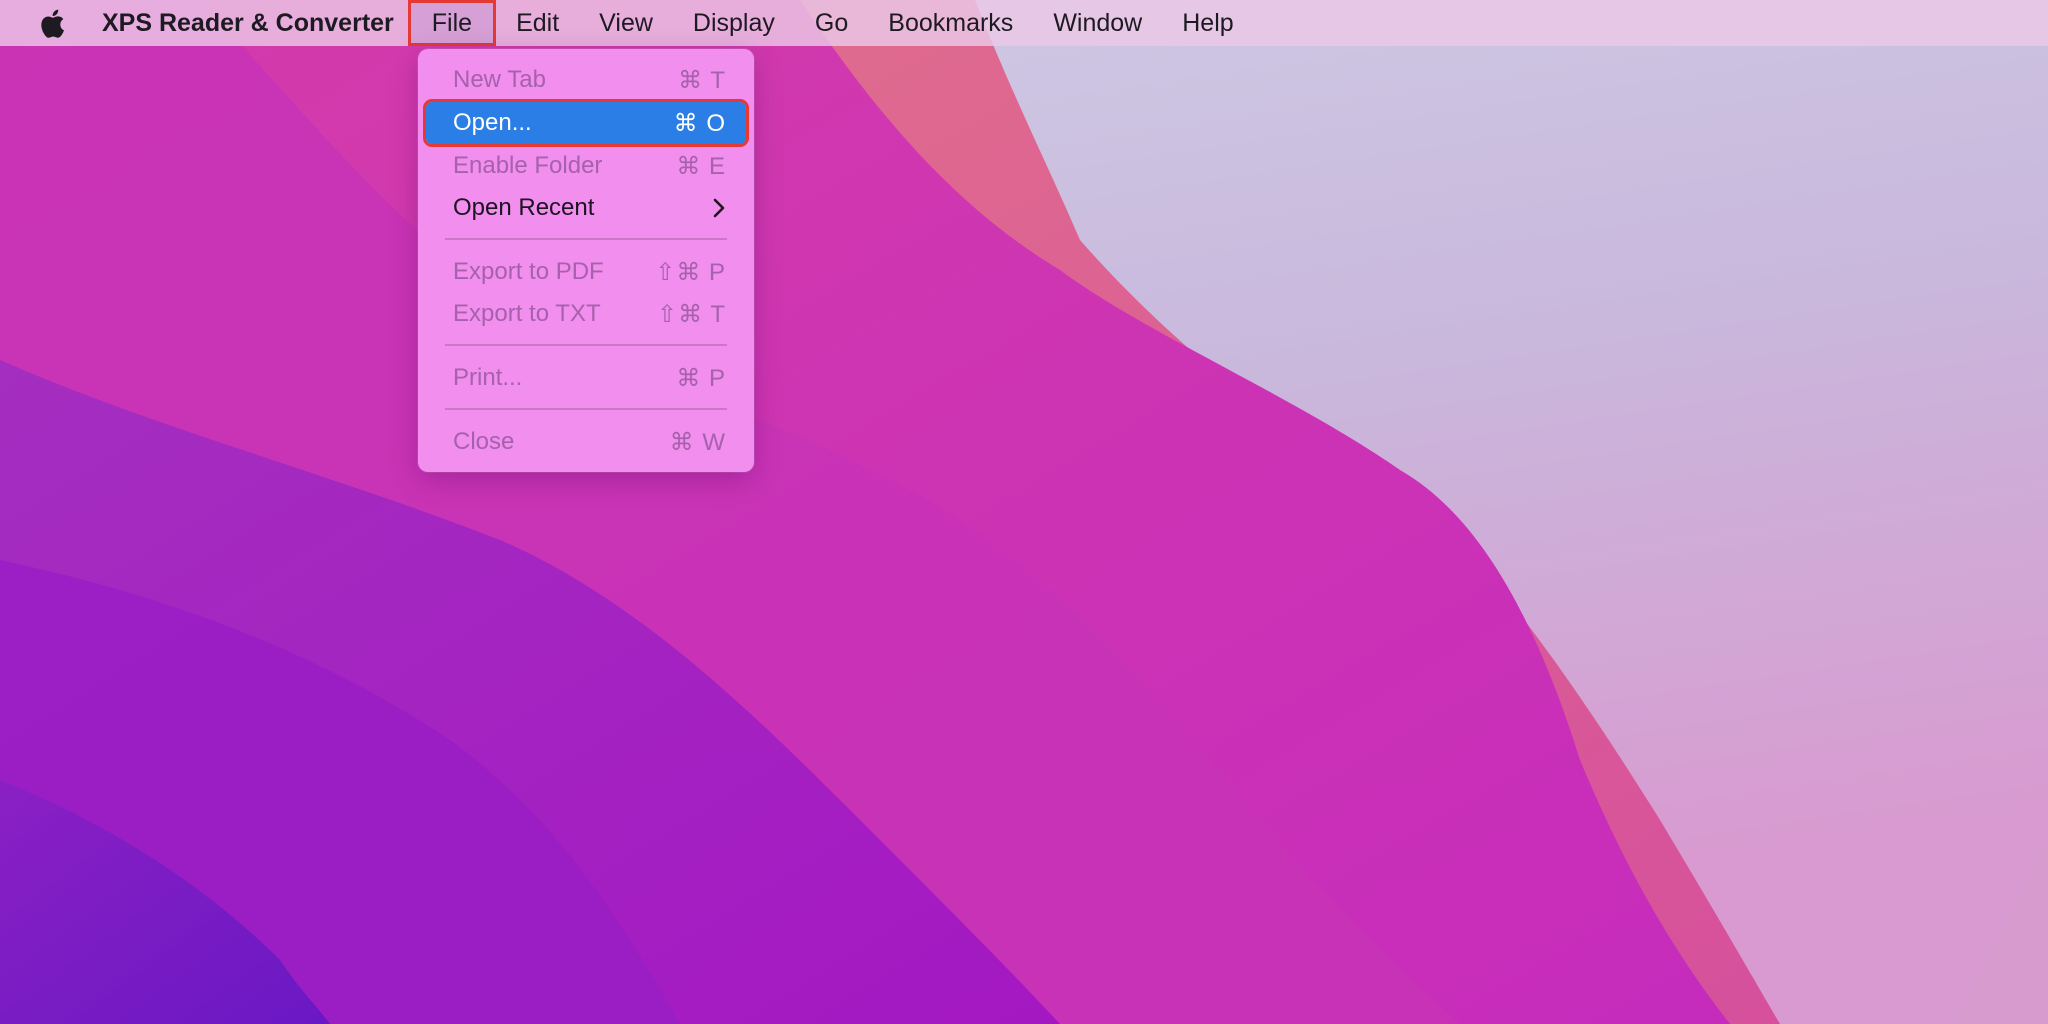  I want to click on menu-item-export-txt: Export to TXT ⇧⌘ T, so click(586, 314).